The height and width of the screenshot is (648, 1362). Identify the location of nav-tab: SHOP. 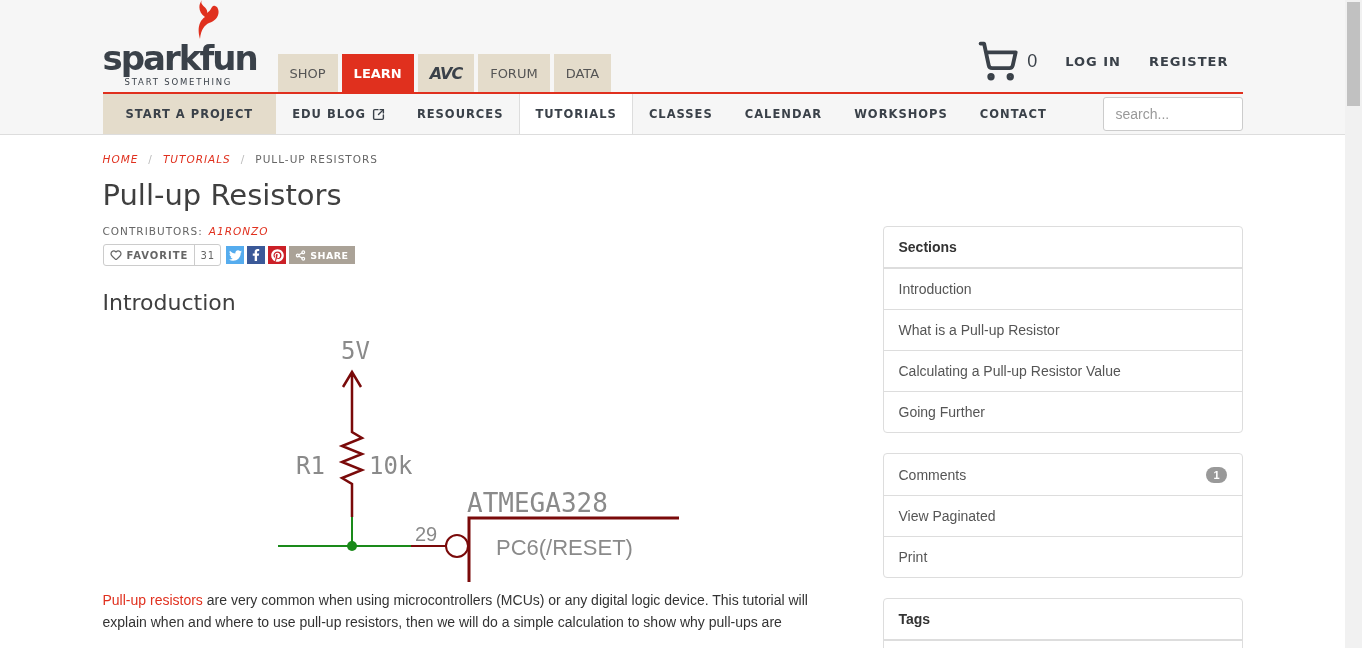
(307, 73).